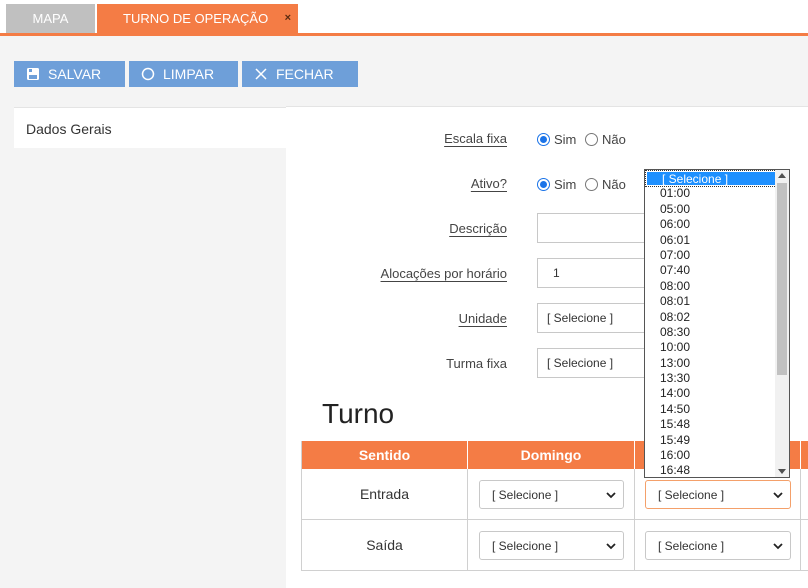  Describe the element at coordinates (597, 363) in the screenshot. I see `turma-fixa-select: [ Selecione ]` at that location.